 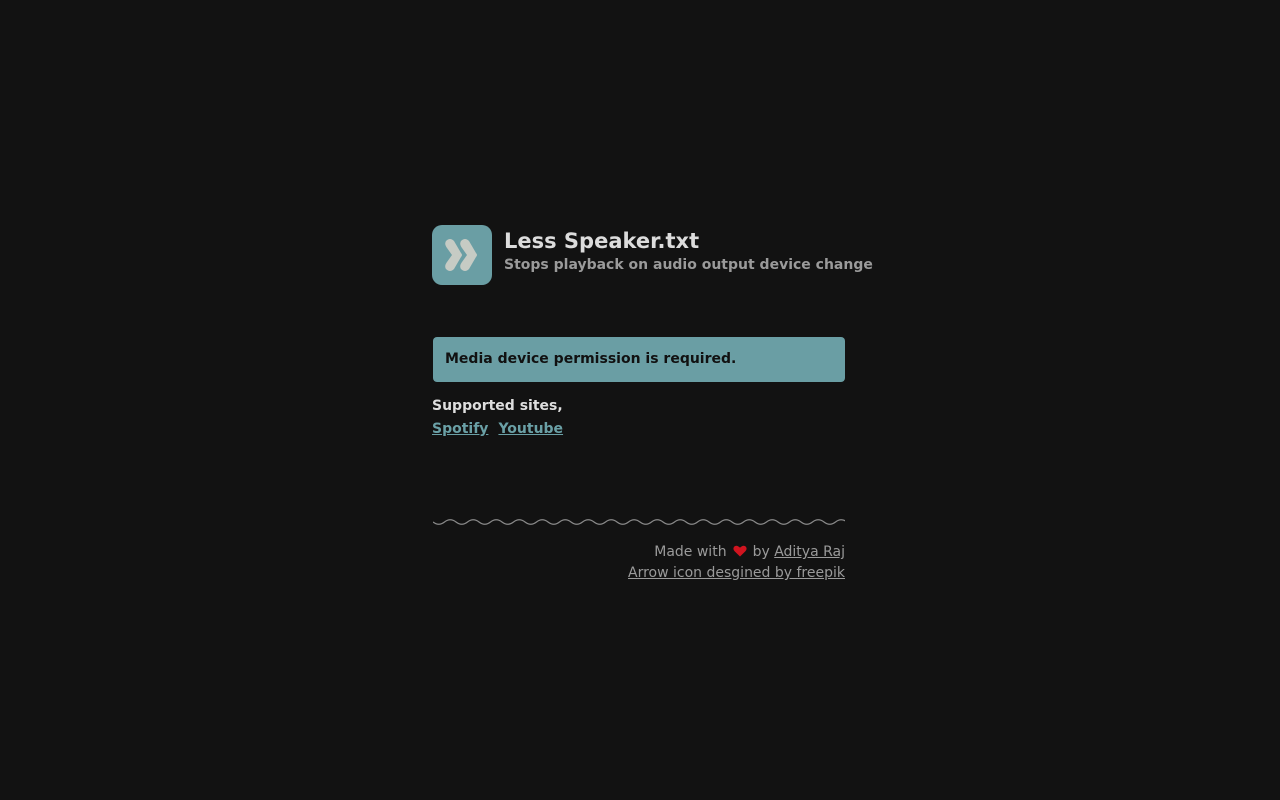 I want to click on permission-alert-message: Media device permission is required., so click(x=591, y=359).